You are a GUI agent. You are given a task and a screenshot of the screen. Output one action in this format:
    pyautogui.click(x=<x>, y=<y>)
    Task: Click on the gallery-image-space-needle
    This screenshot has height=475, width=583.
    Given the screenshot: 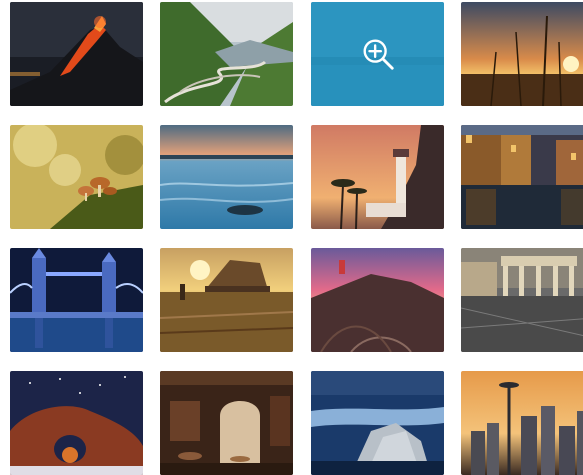 What is the action you would take?
    pyautogui.click(x=522, y=423)
    